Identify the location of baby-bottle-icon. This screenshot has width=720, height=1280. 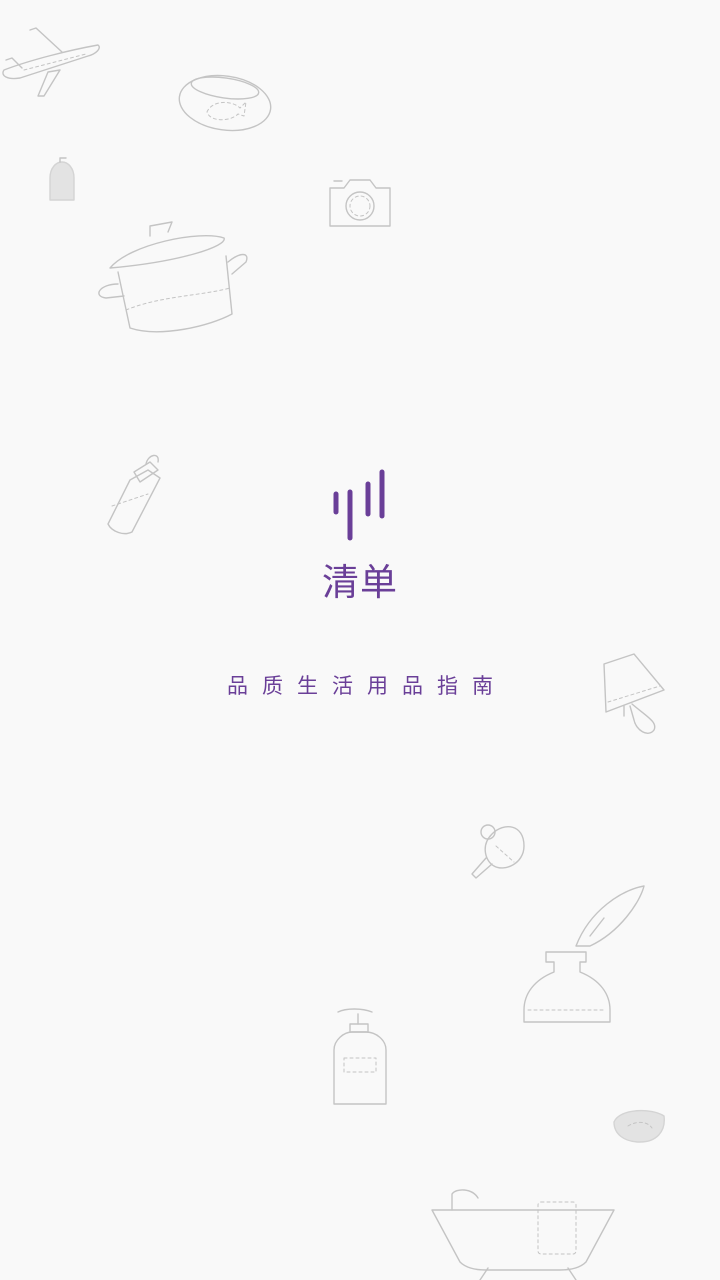
(134, 494).